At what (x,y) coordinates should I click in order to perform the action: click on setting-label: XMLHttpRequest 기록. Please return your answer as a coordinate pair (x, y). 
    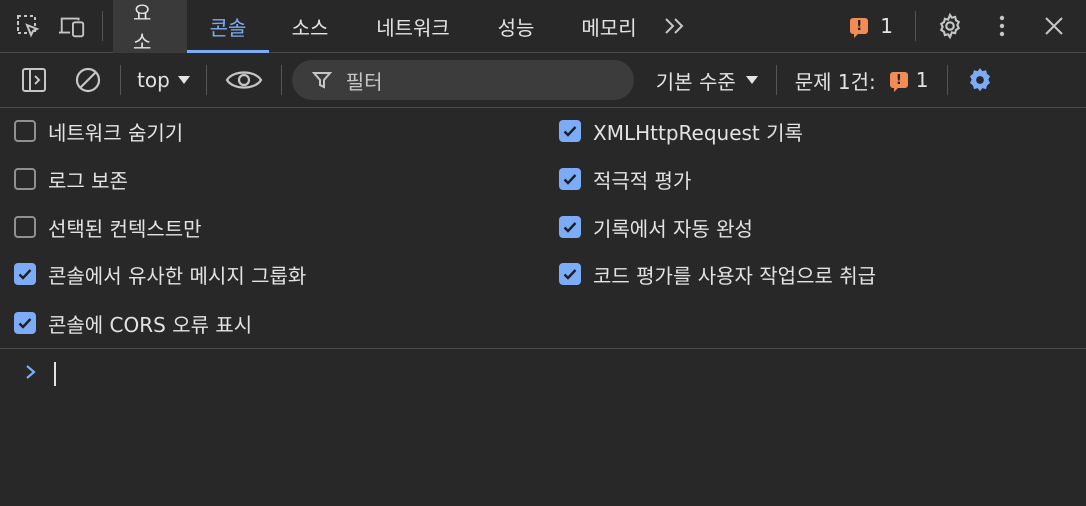
    Looking at the image, I should click on (698, 132).